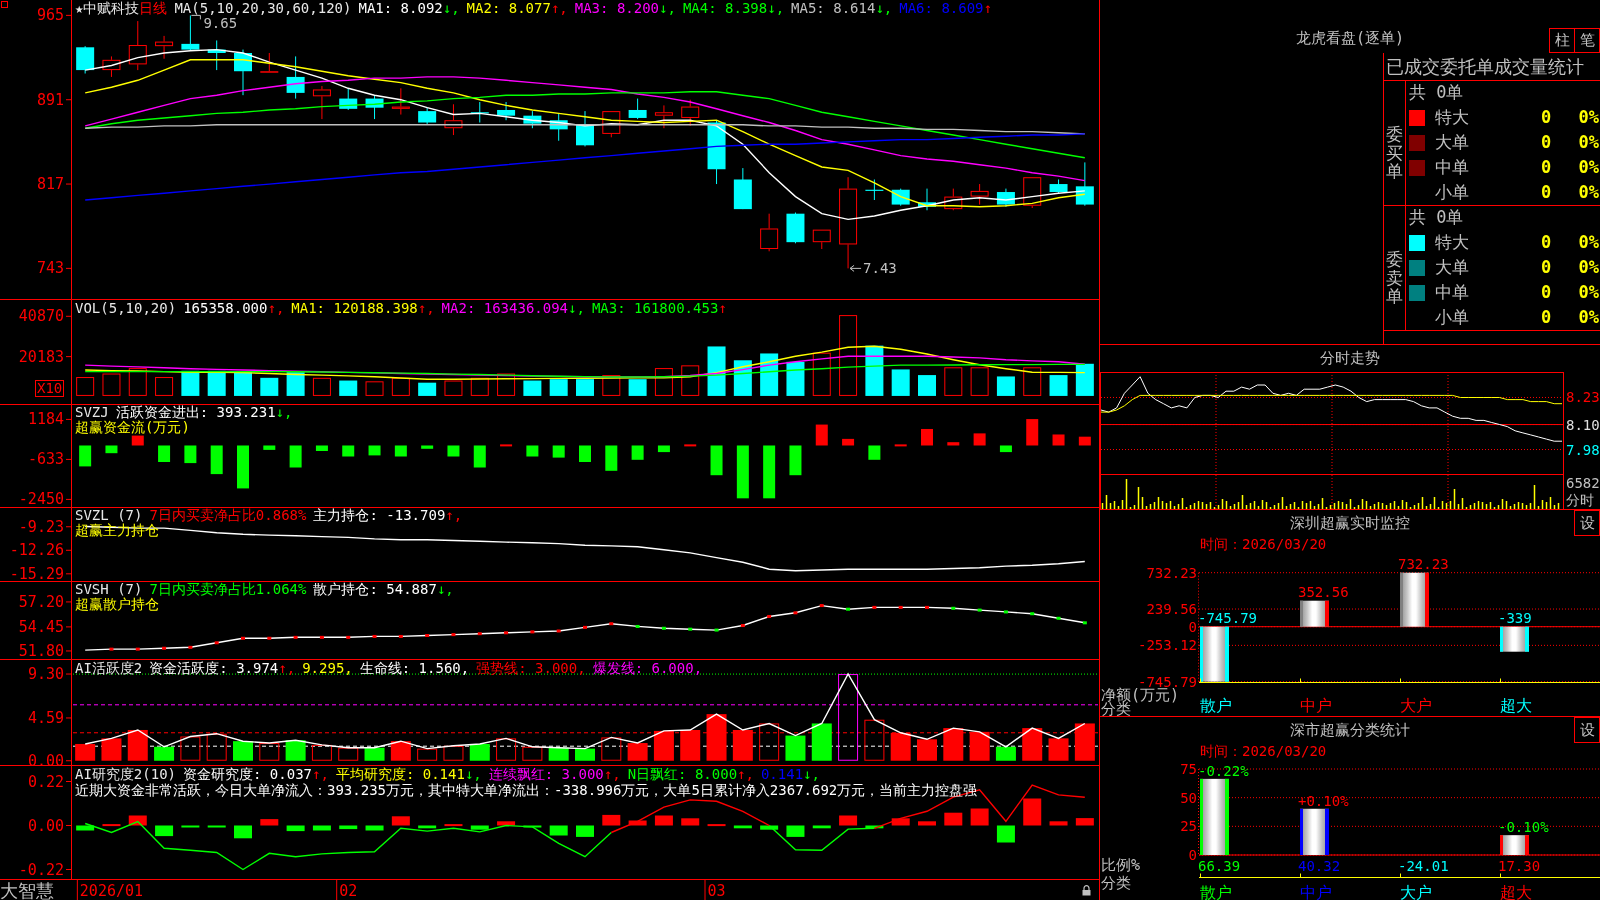 The image size is (1600, 900). What do you see at coordinates (1086, 890) in the screenshot?
I see `lock-icon` at bounding box center [1086, 890].